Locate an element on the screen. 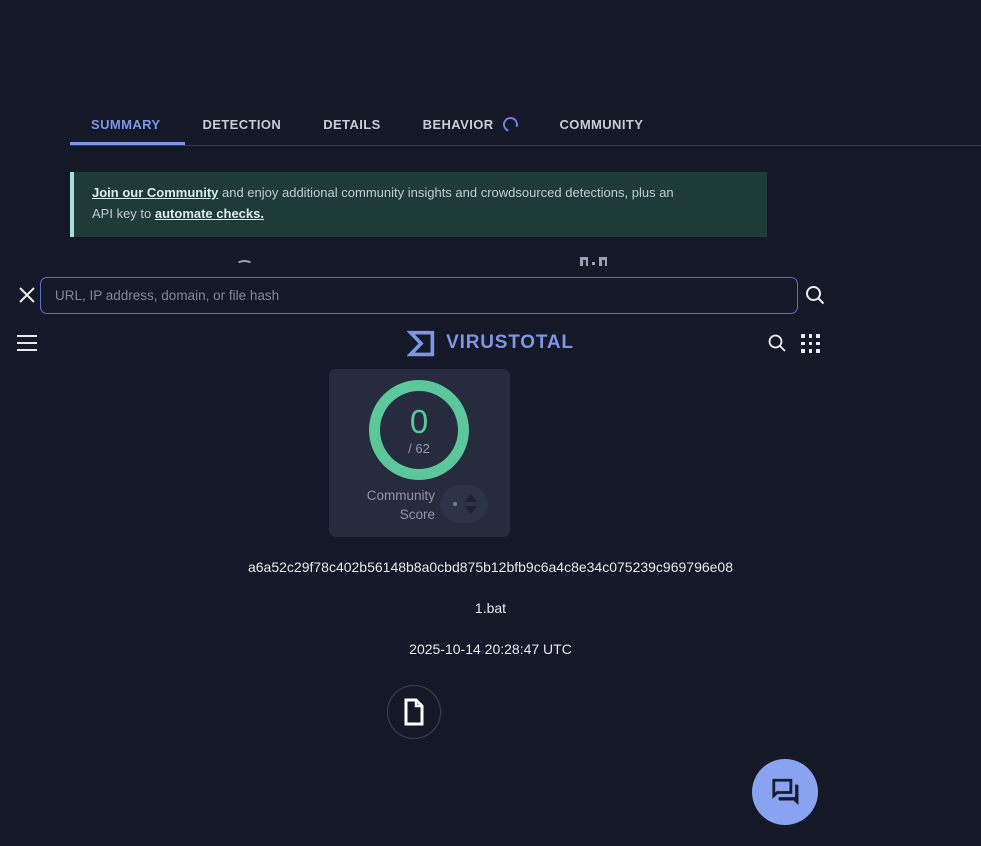  analysis-date: 2025-10-14 20:28:47 UTC is located at coordinates (490, 649).